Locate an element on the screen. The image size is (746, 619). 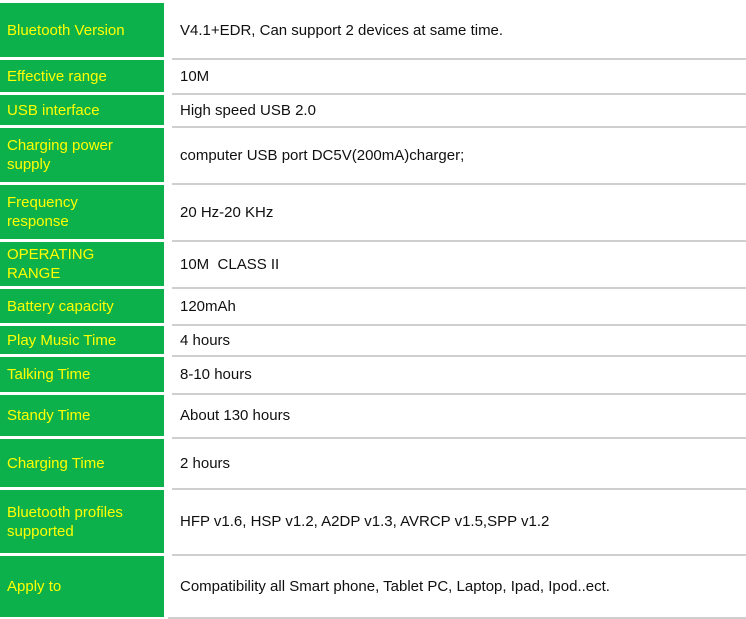
spec-label: Talking Time is located at coordinates (86, 374).